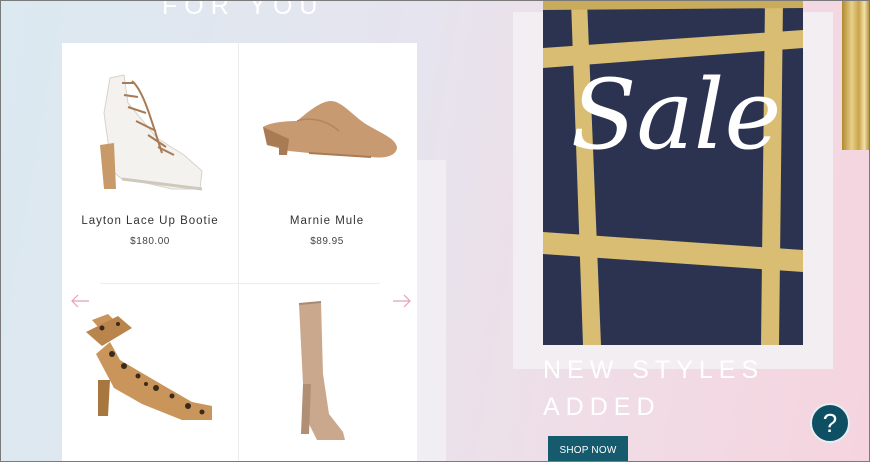 Image resolution: width=870 pixels, height=462 pixels. What do you see at coordinates (150, 221) in the screenshot?
I see `product-name: Layton Lace Up Bootie` at bounding box center [150, 221].